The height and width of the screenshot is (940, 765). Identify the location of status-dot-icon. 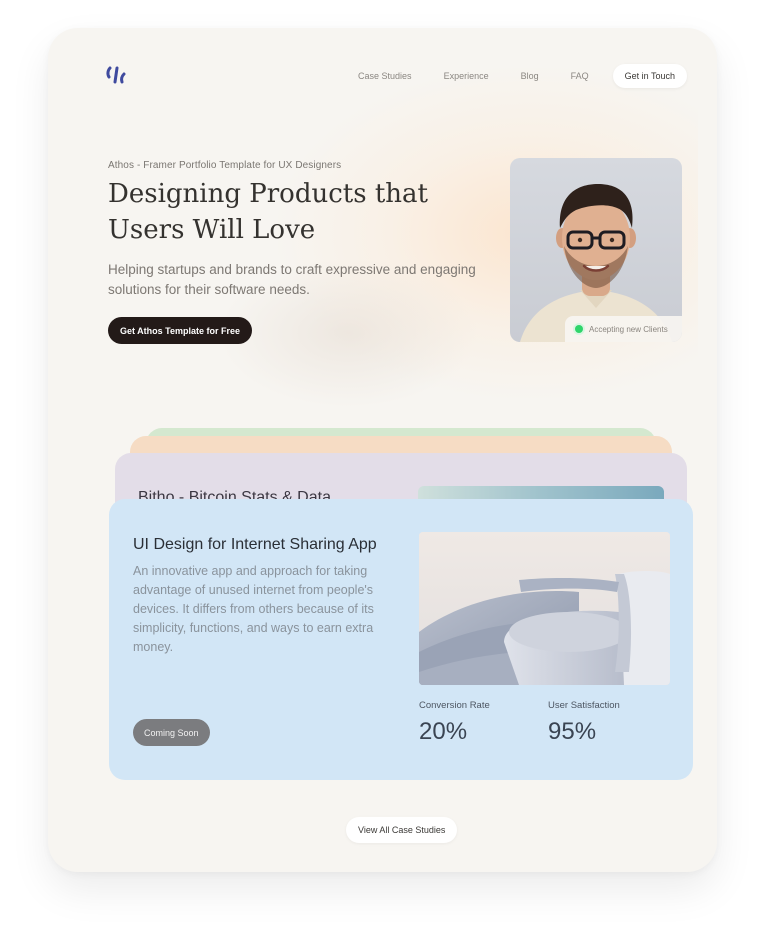
(579, 329).